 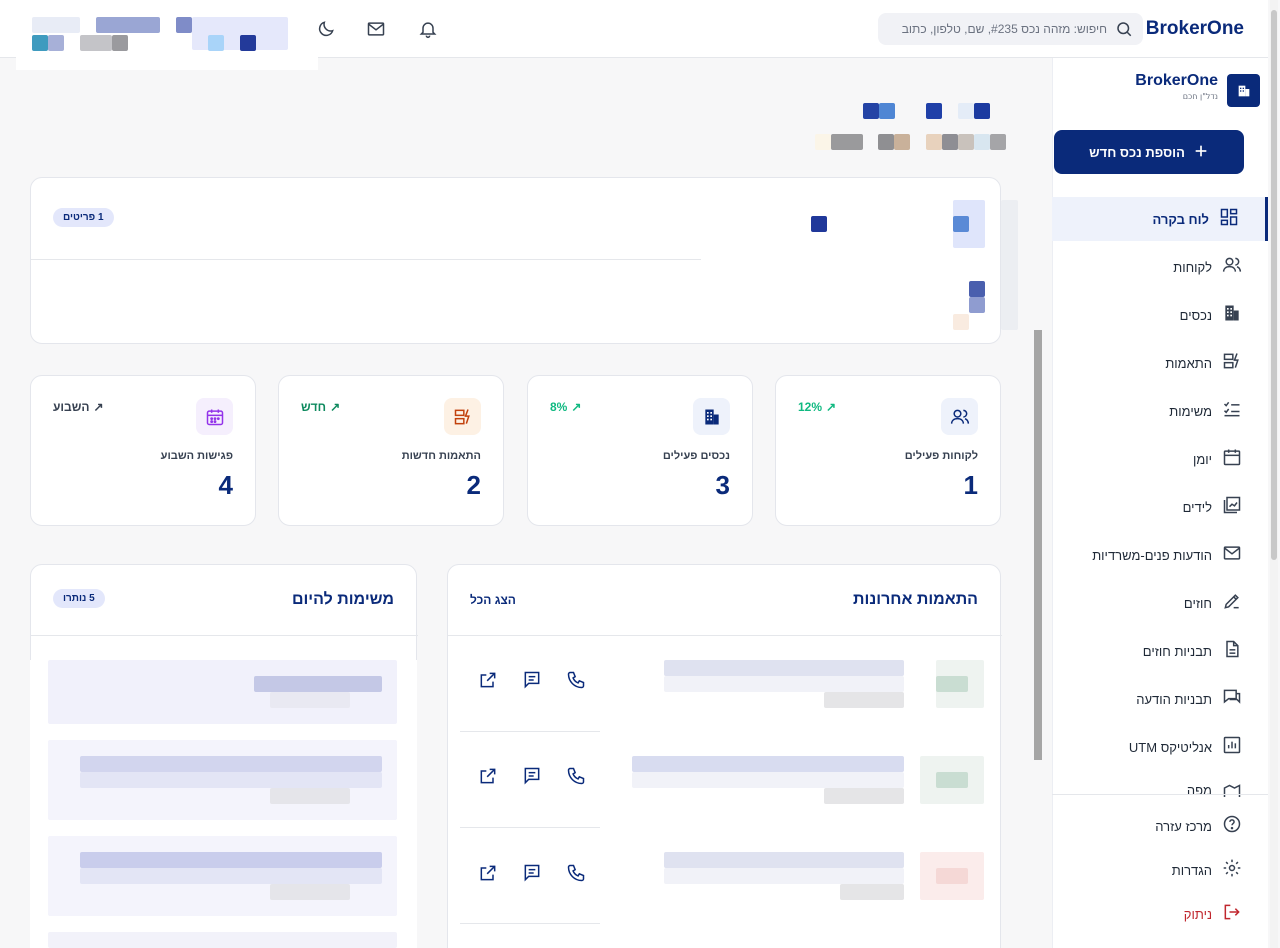 What do you see at coordinates (1160, 794) in the screenshot?
I see `sidebar-divider` at bounding box center [1160, 794].